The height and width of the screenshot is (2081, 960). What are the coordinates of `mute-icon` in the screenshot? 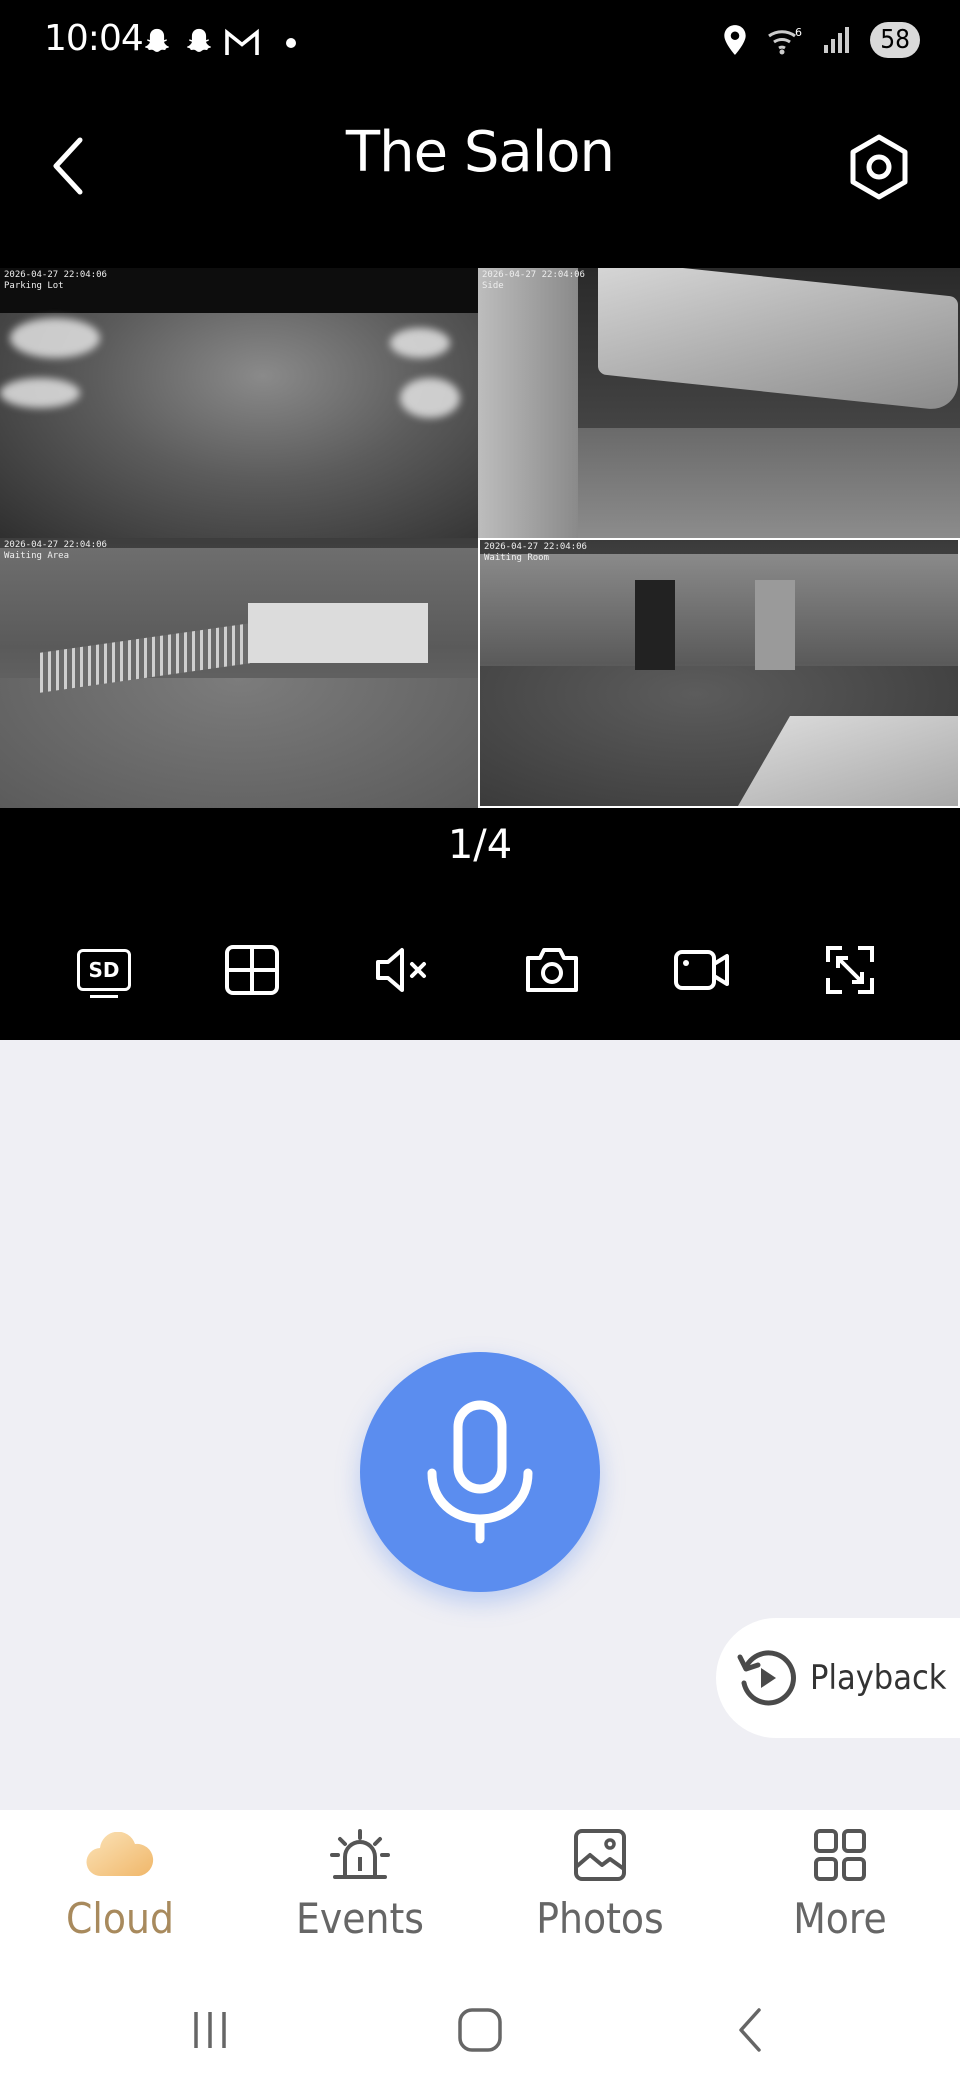 It's located at (401, 970).